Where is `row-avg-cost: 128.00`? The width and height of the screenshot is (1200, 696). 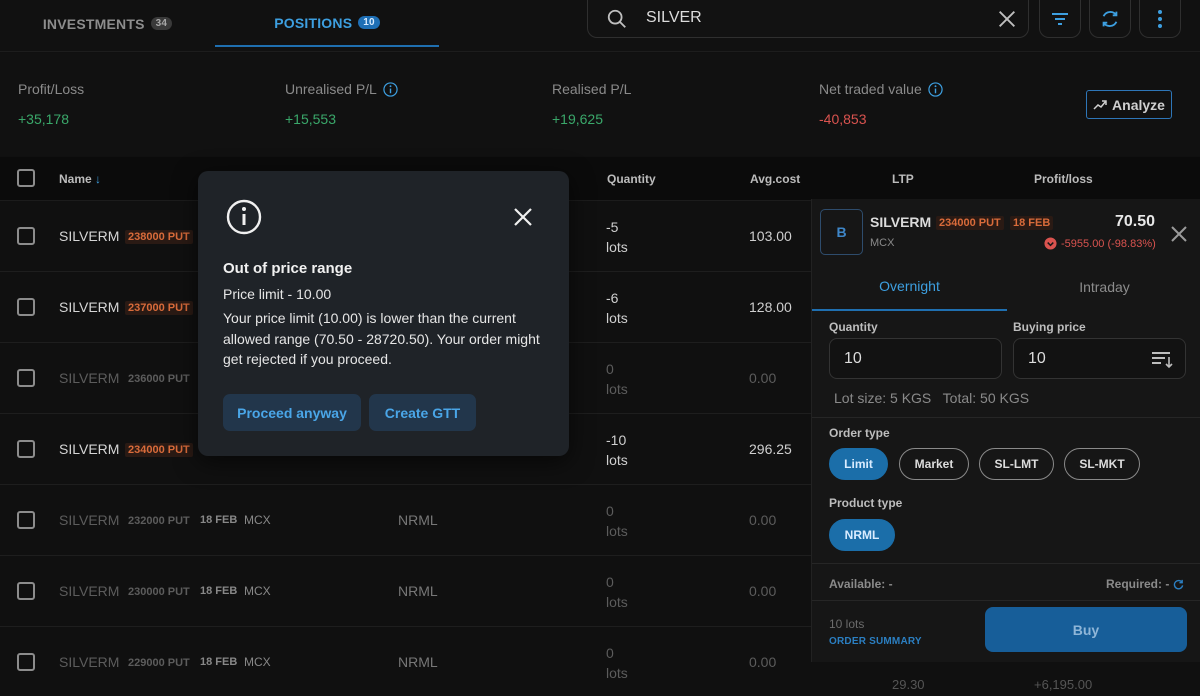
row-avg-cost: 128.00 is located at coordinates (770, 307).